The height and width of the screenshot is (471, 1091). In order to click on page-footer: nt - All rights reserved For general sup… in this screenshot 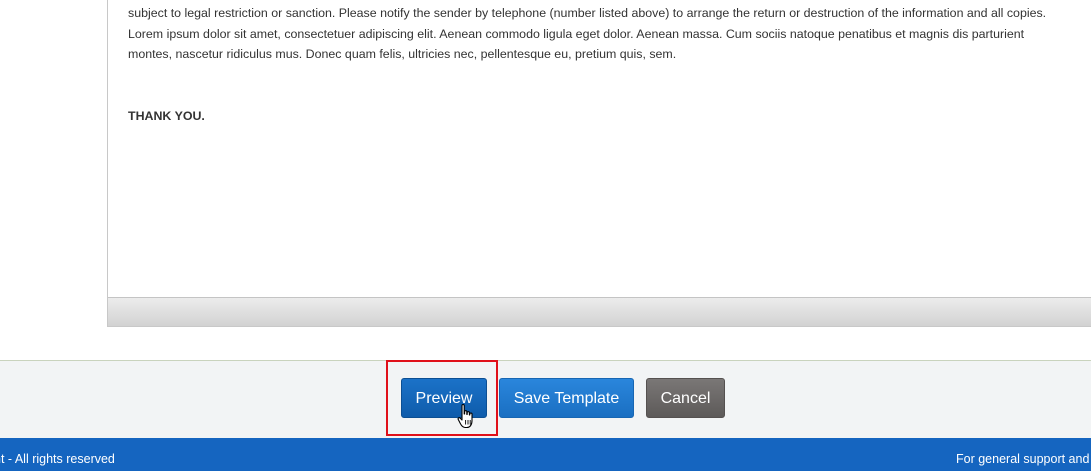, I will do `click(545, 454)`.